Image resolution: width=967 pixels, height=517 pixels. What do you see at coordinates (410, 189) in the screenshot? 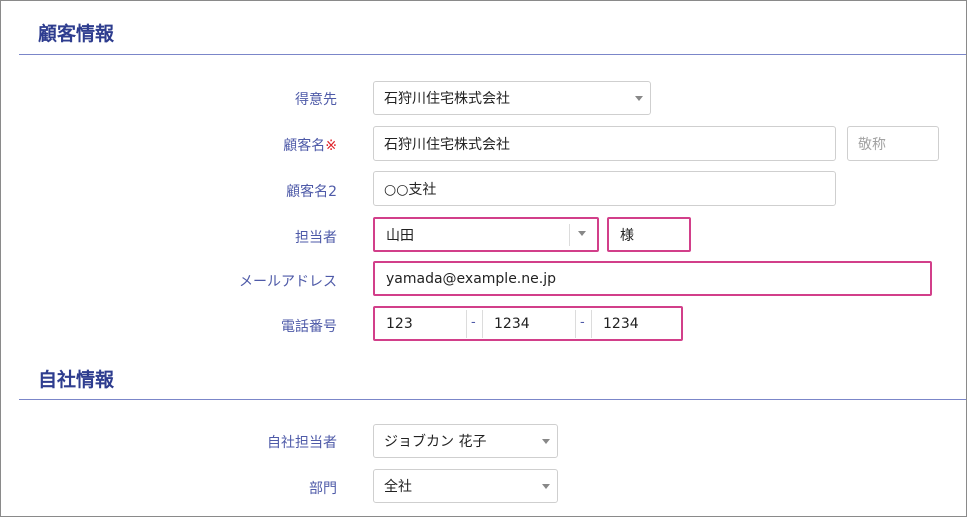
I see `customer-name2-value: ○○支社` at bounding box center [410, 189].